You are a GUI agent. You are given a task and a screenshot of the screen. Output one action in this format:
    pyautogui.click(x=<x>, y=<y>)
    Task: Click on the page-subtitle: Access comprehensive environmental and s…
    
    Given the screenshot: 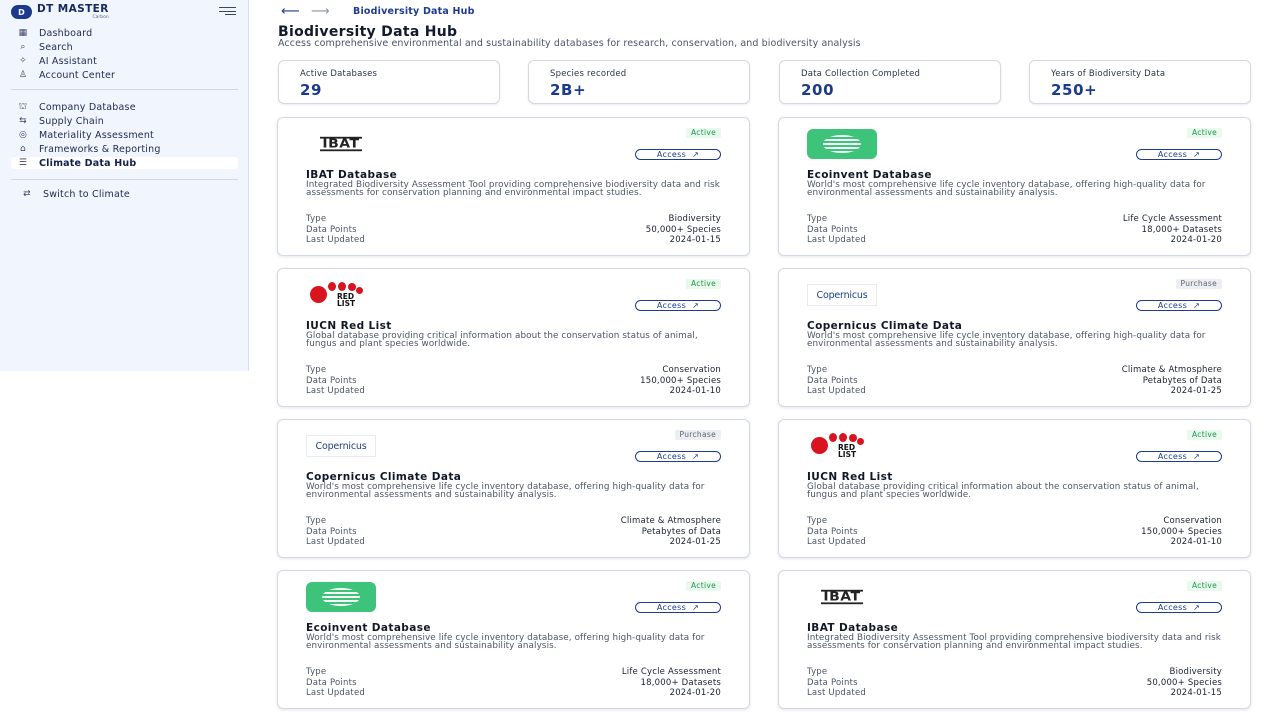 What is the action you would take?
    pyautogui.click(x=569, y=43)
    